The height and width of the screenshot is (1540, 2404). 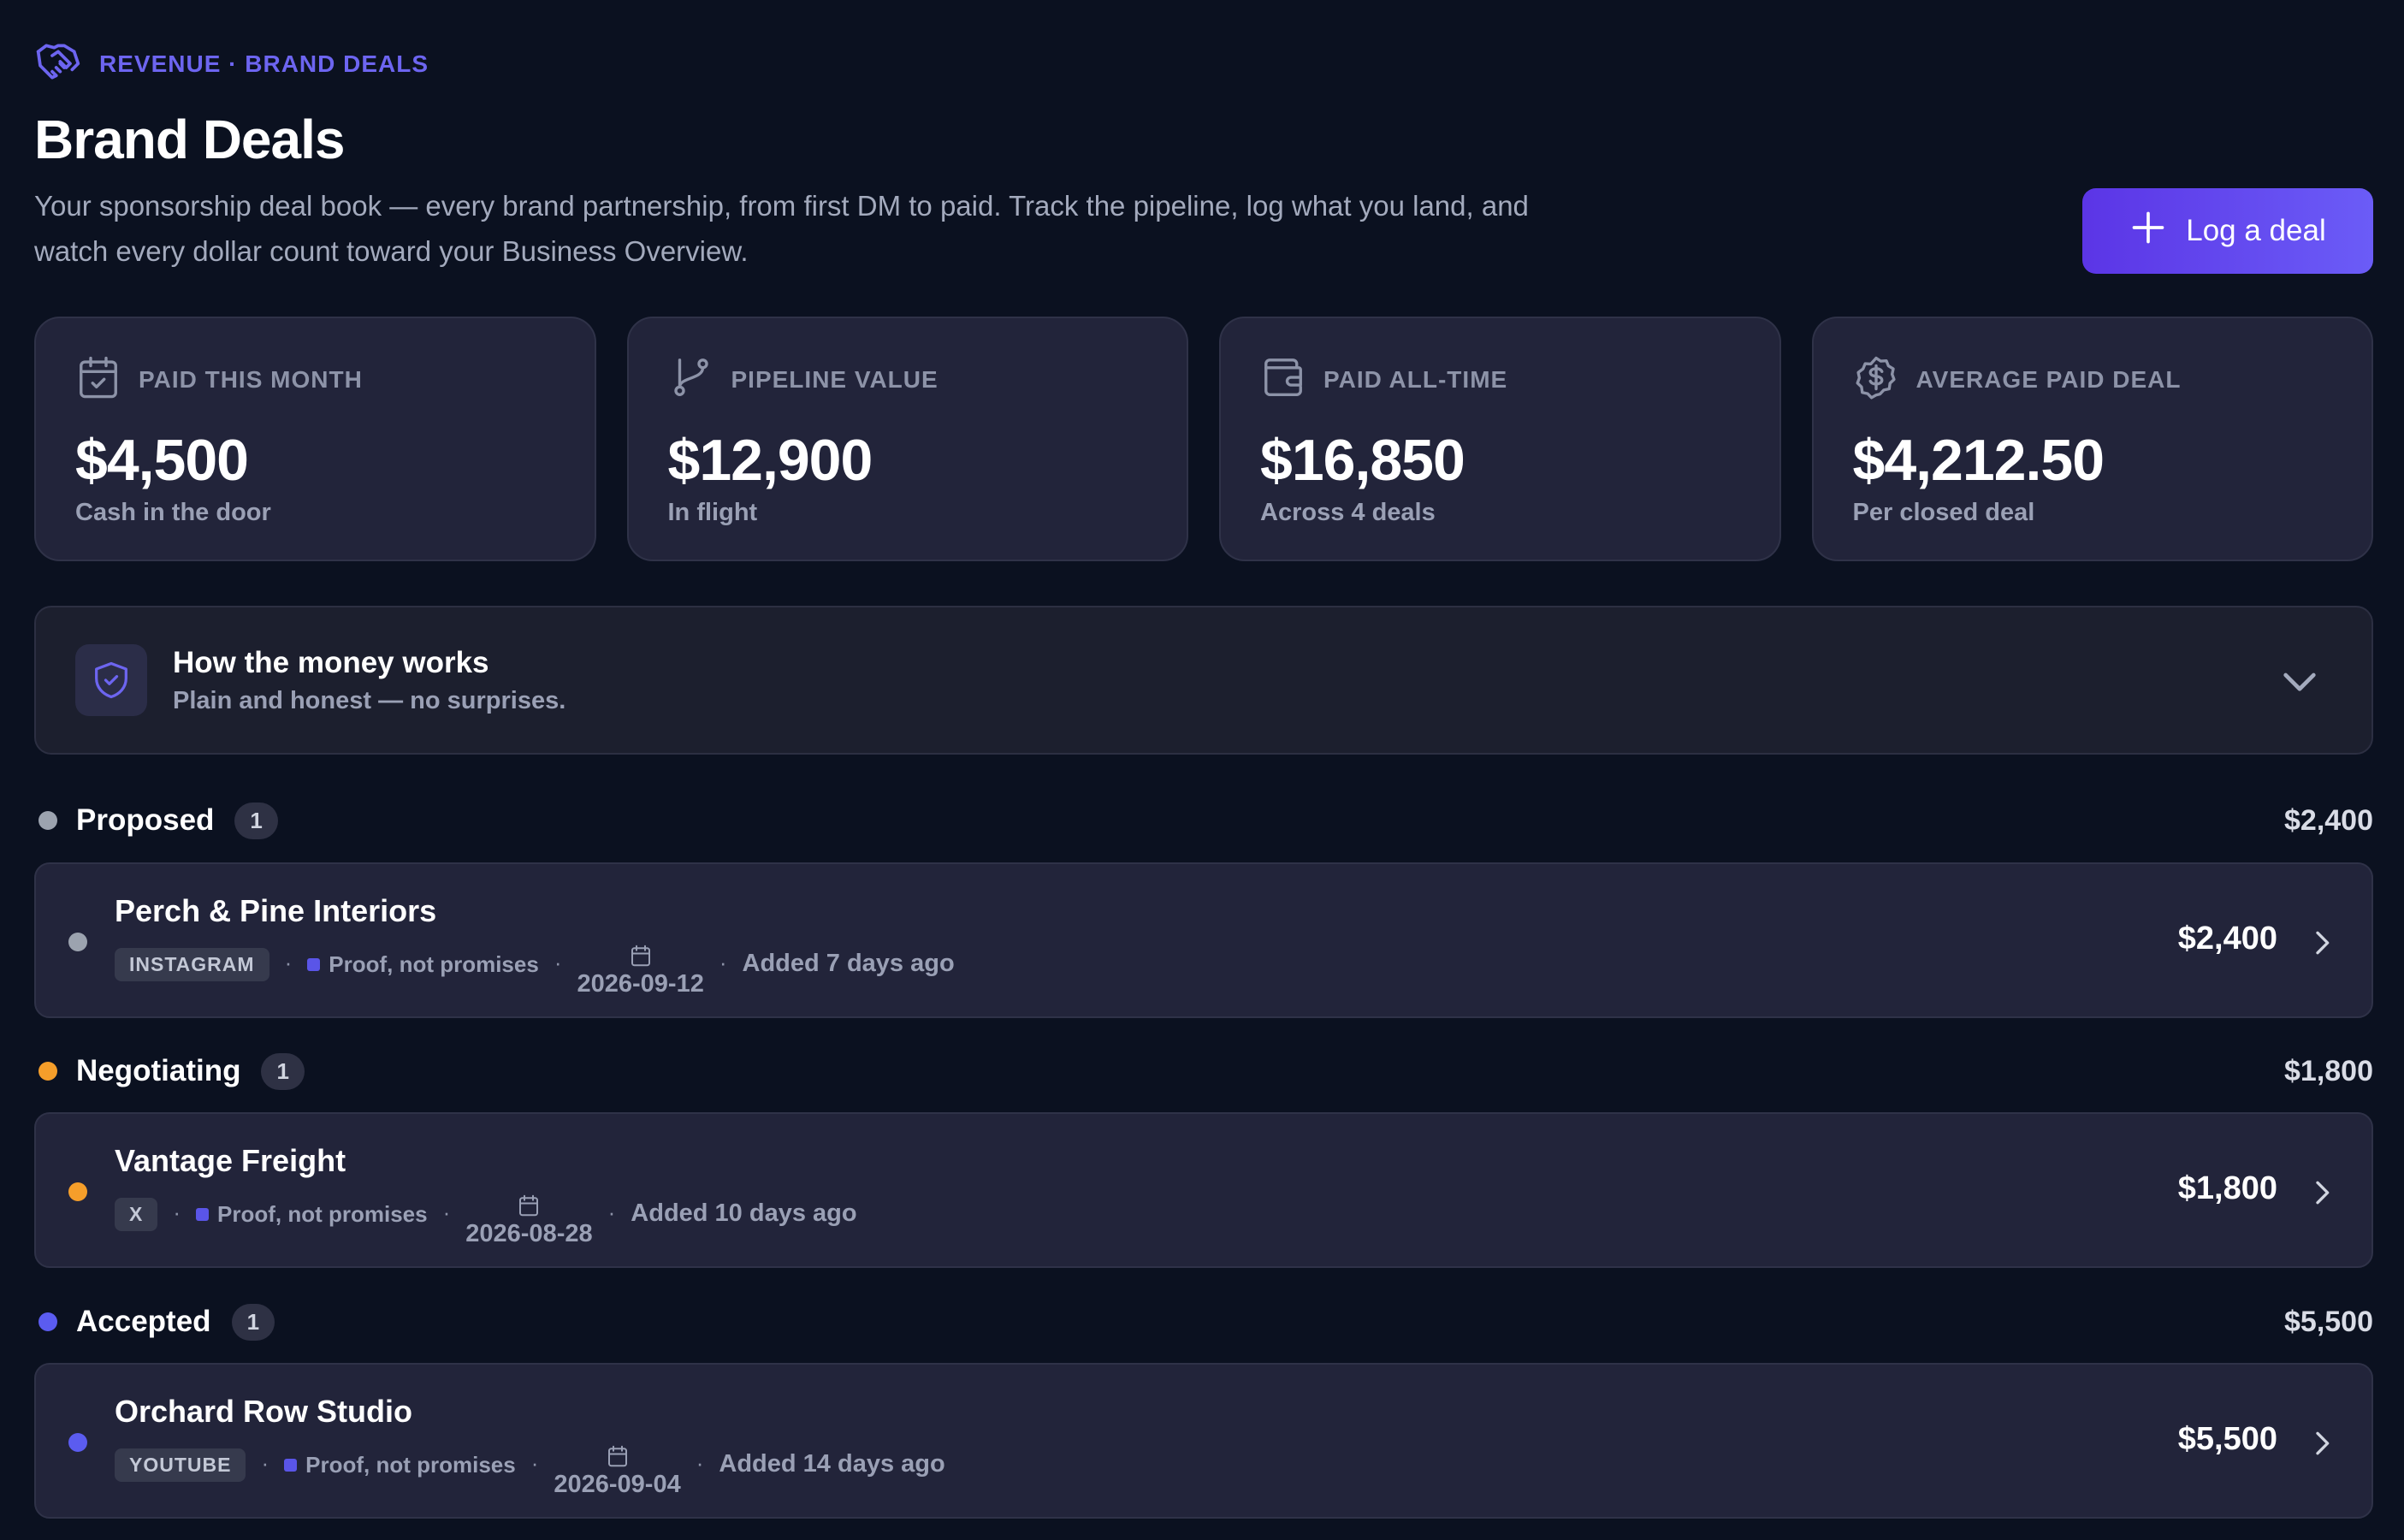 I want to click on stat-card-paid-all-time: PAID ALL-TIME $16,850 Across 4 deals, so click(x=1500, y=439).